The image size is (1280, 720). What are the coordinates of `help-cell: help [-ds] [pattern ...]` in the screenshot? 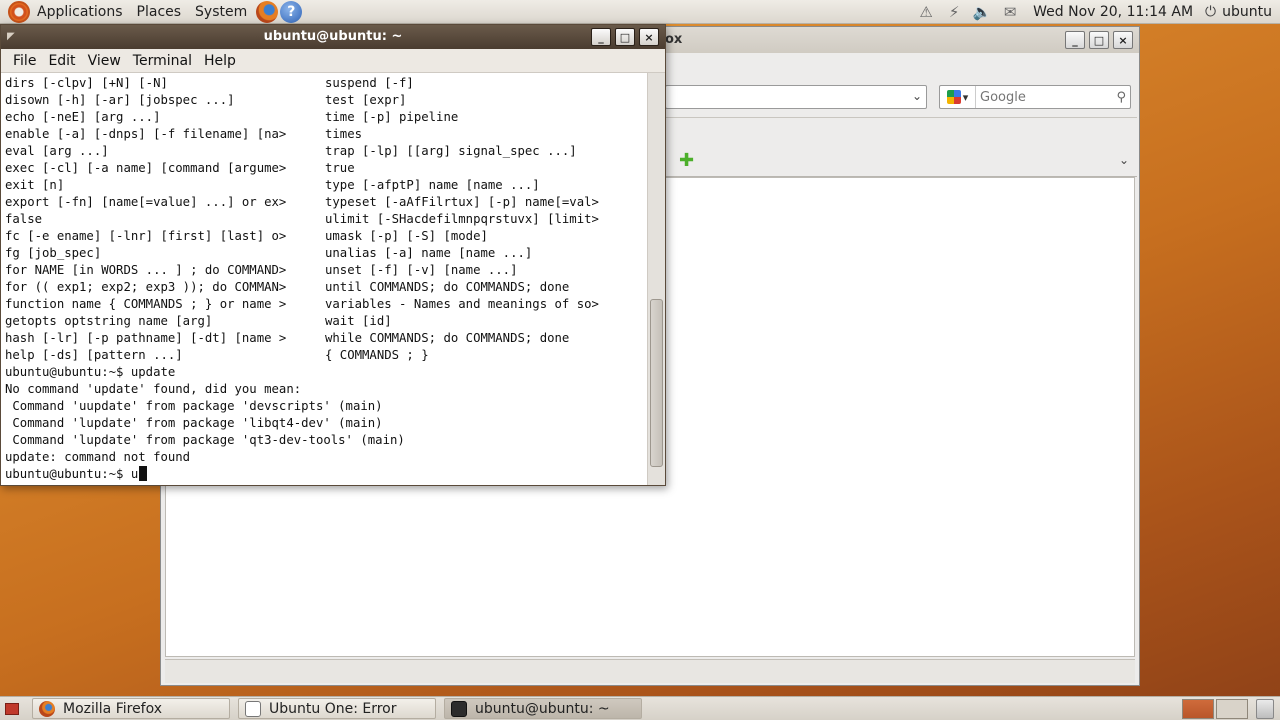 It's located at (94, 355).